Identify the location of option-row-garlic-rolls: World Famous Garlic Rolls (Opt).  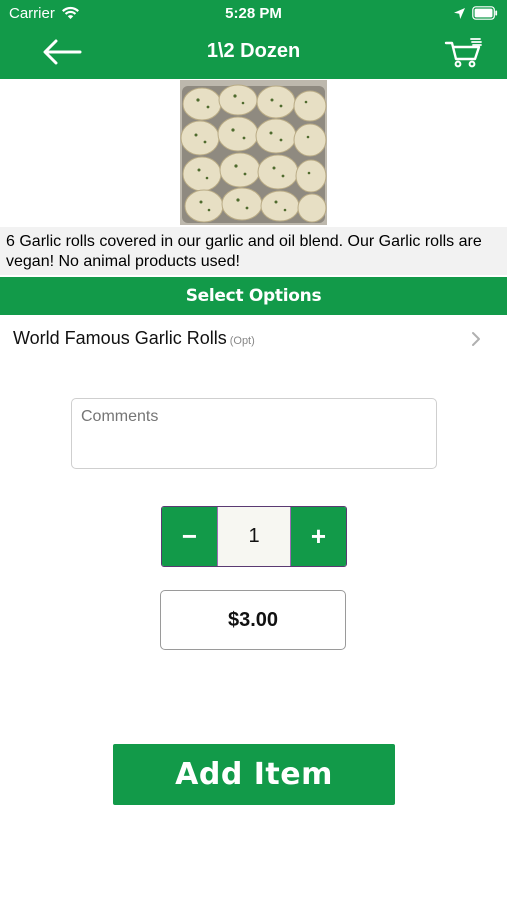
(253, 339).